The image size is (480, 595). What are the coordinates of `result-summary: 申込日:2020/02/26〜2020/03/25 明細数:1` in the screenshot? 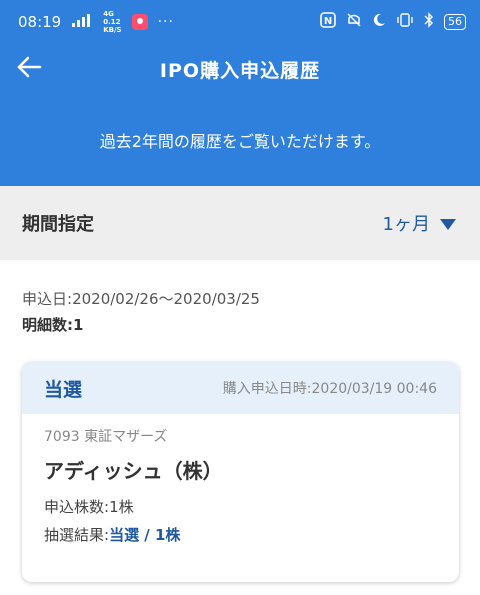 It's located at (141, 312).